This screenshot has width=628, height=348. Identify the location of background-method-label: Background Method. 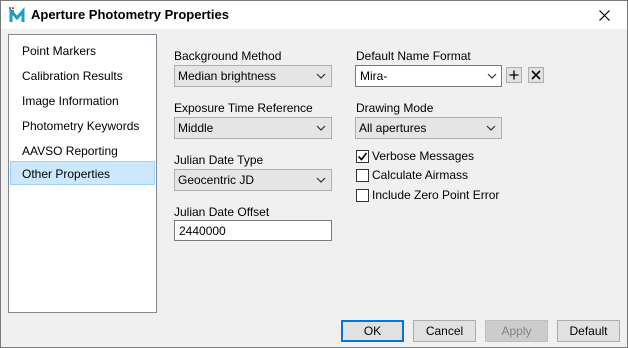
(228, 56).